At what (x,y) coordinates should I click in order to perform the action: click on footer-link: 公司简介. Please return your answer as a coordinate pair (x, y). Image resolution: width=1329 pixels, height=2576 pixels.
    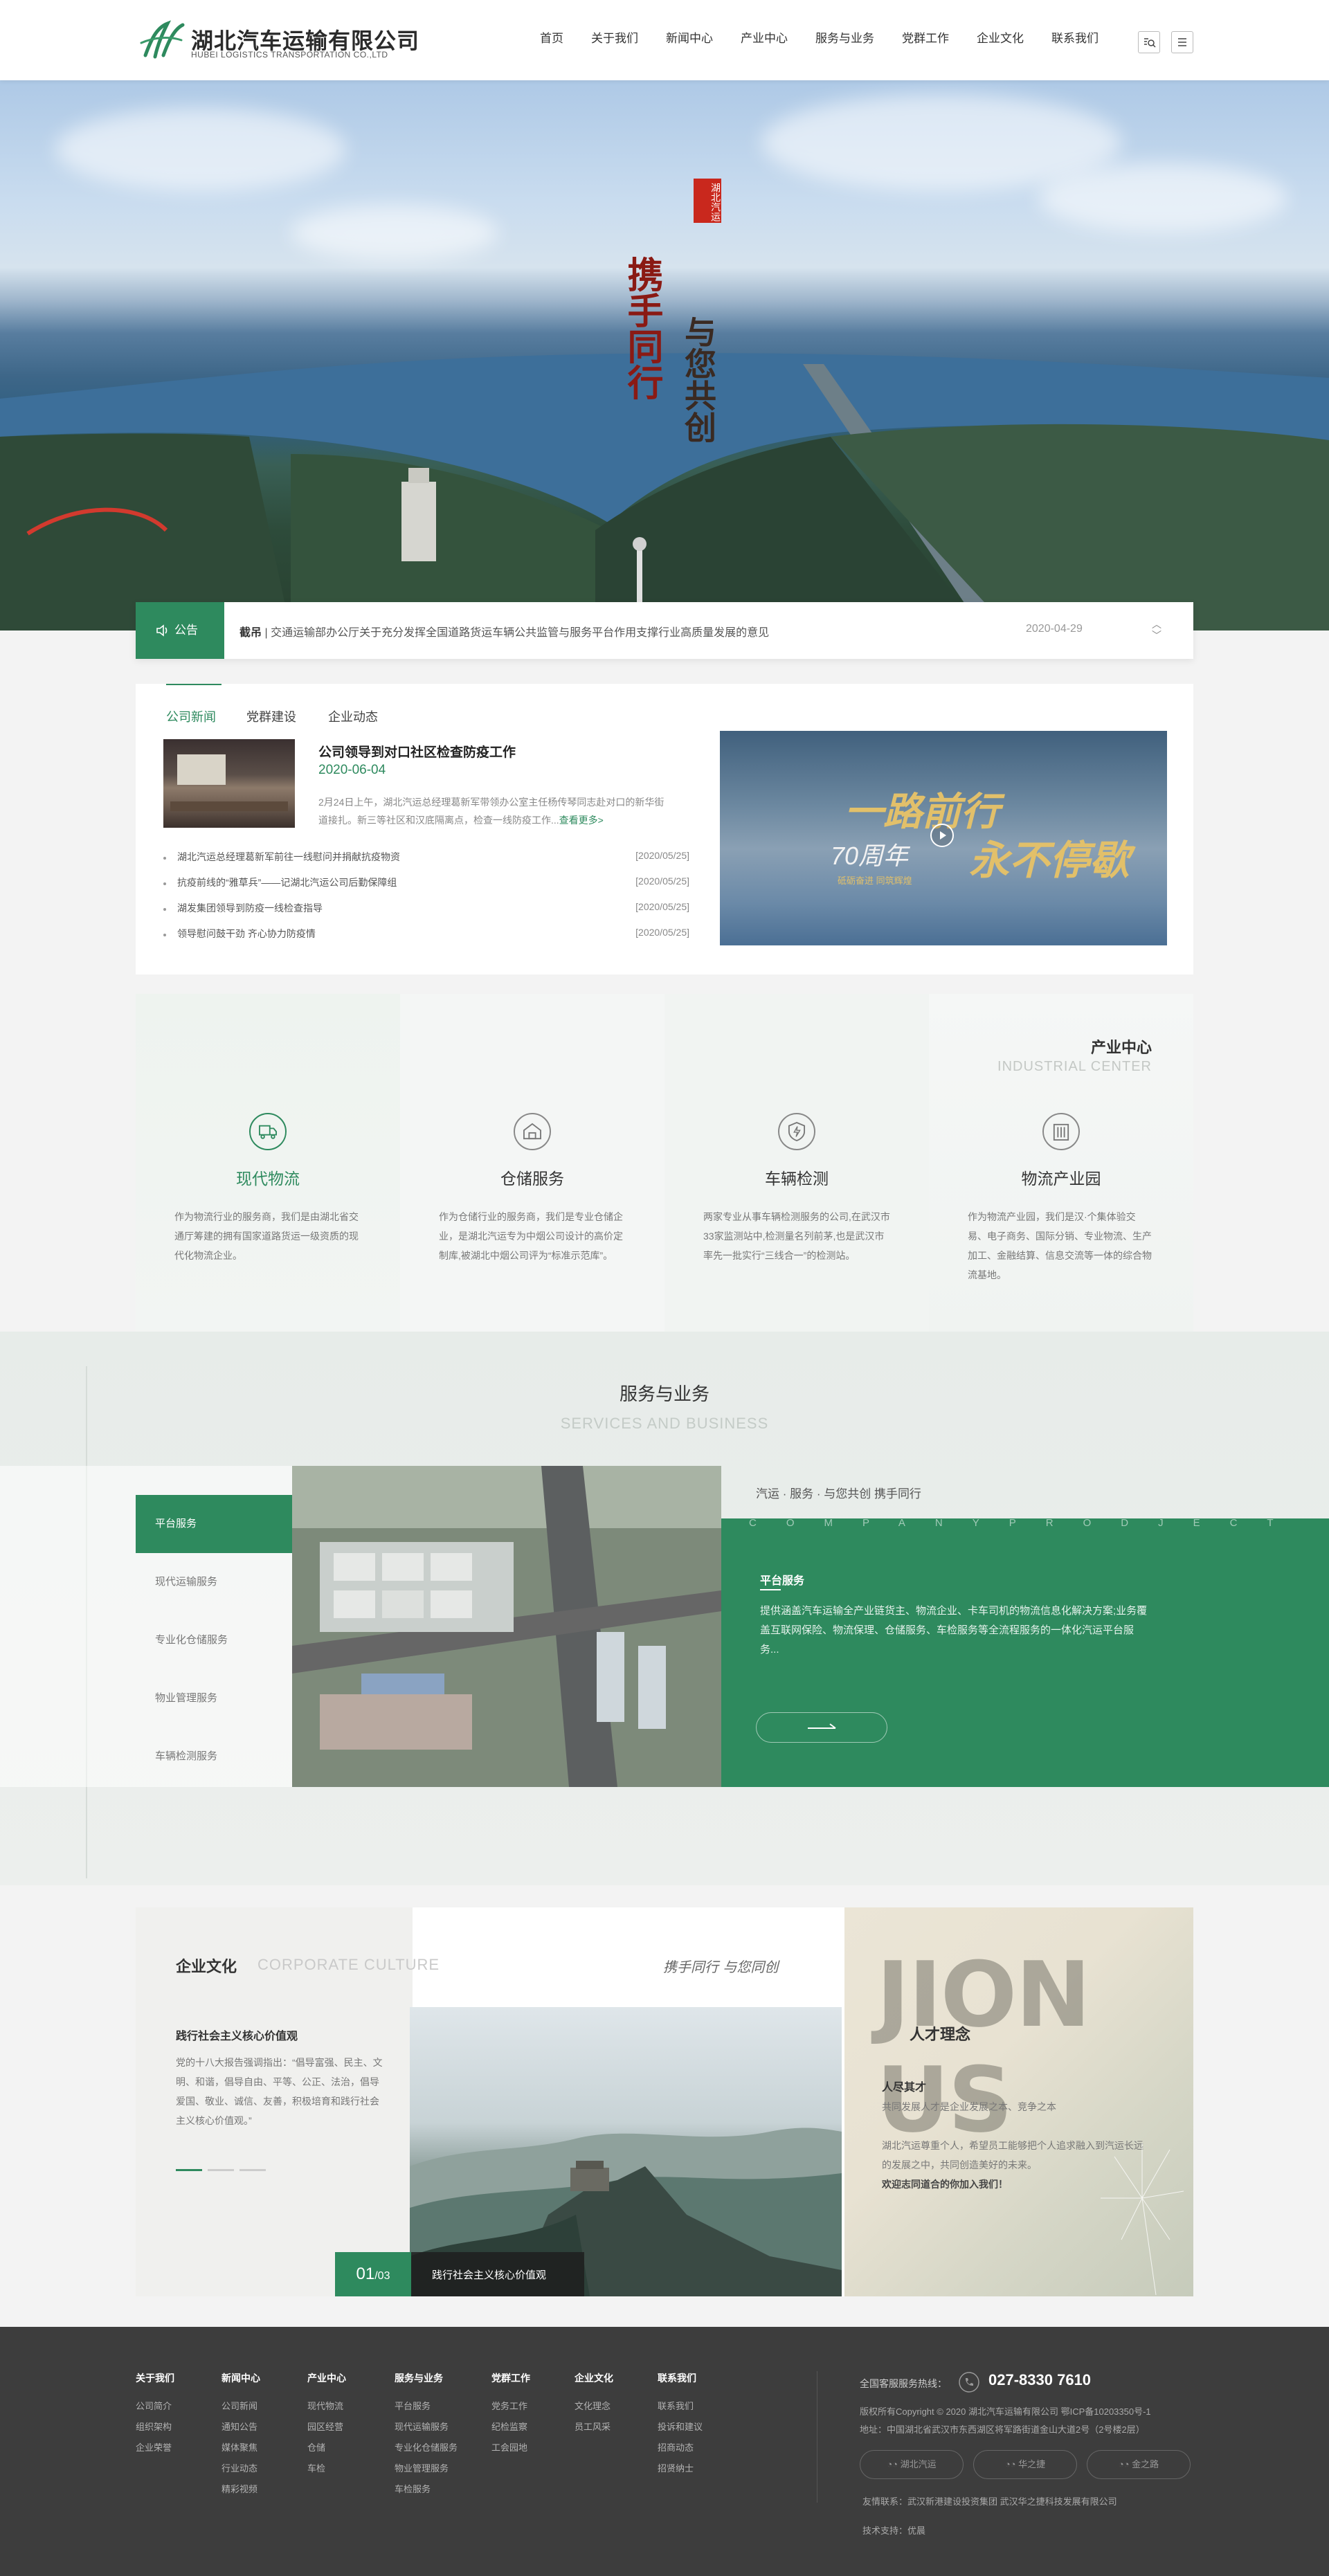
    Looking at the image, I should click on (155, 2406).